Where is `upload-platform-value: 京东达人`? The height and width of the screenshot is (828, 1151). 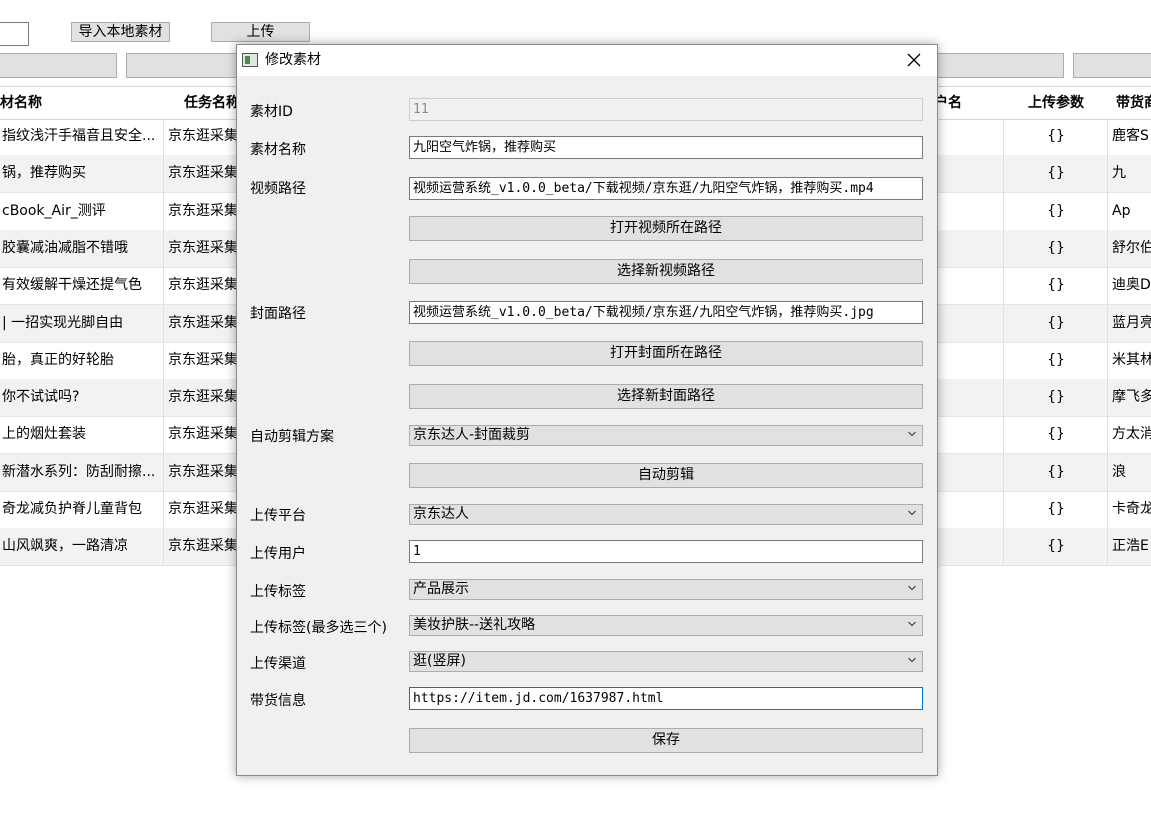 upload-platform-value: 京东达人 is located at coordinates (441, 514).